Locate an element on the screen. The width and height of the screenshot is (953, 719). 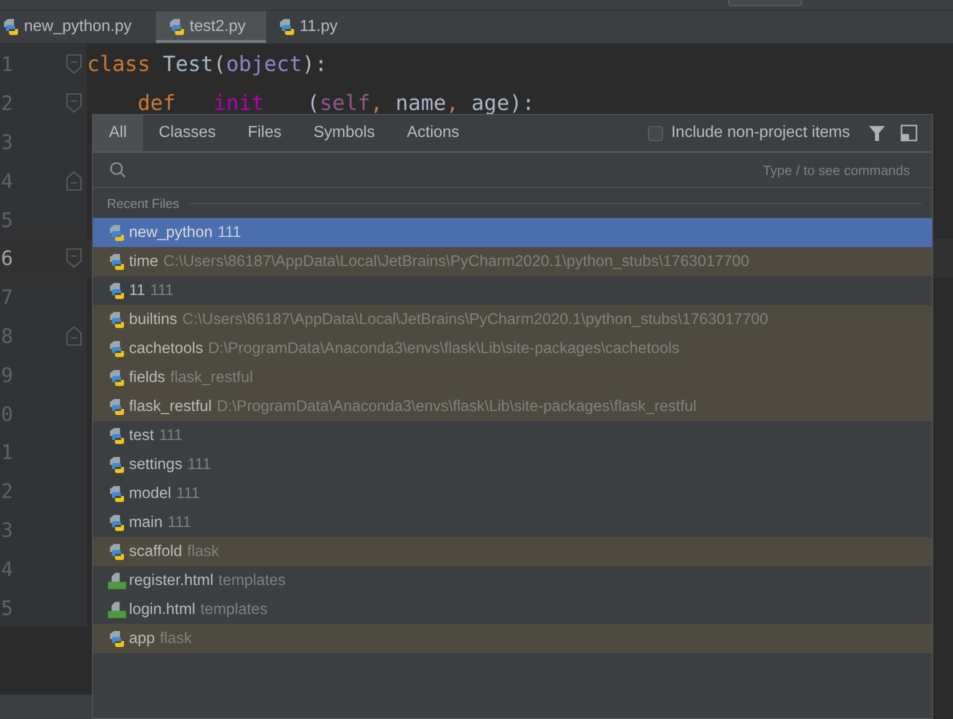
code-token: name is located at coordinates (420, 103).